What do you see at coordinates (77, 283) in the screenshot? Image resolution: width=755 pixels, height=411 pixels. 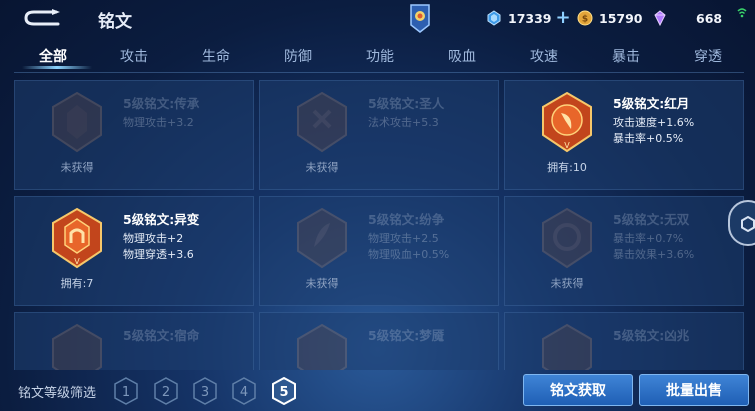 I see `inscription-owned-count: 拥有:7` at bounding box center [77, 283].